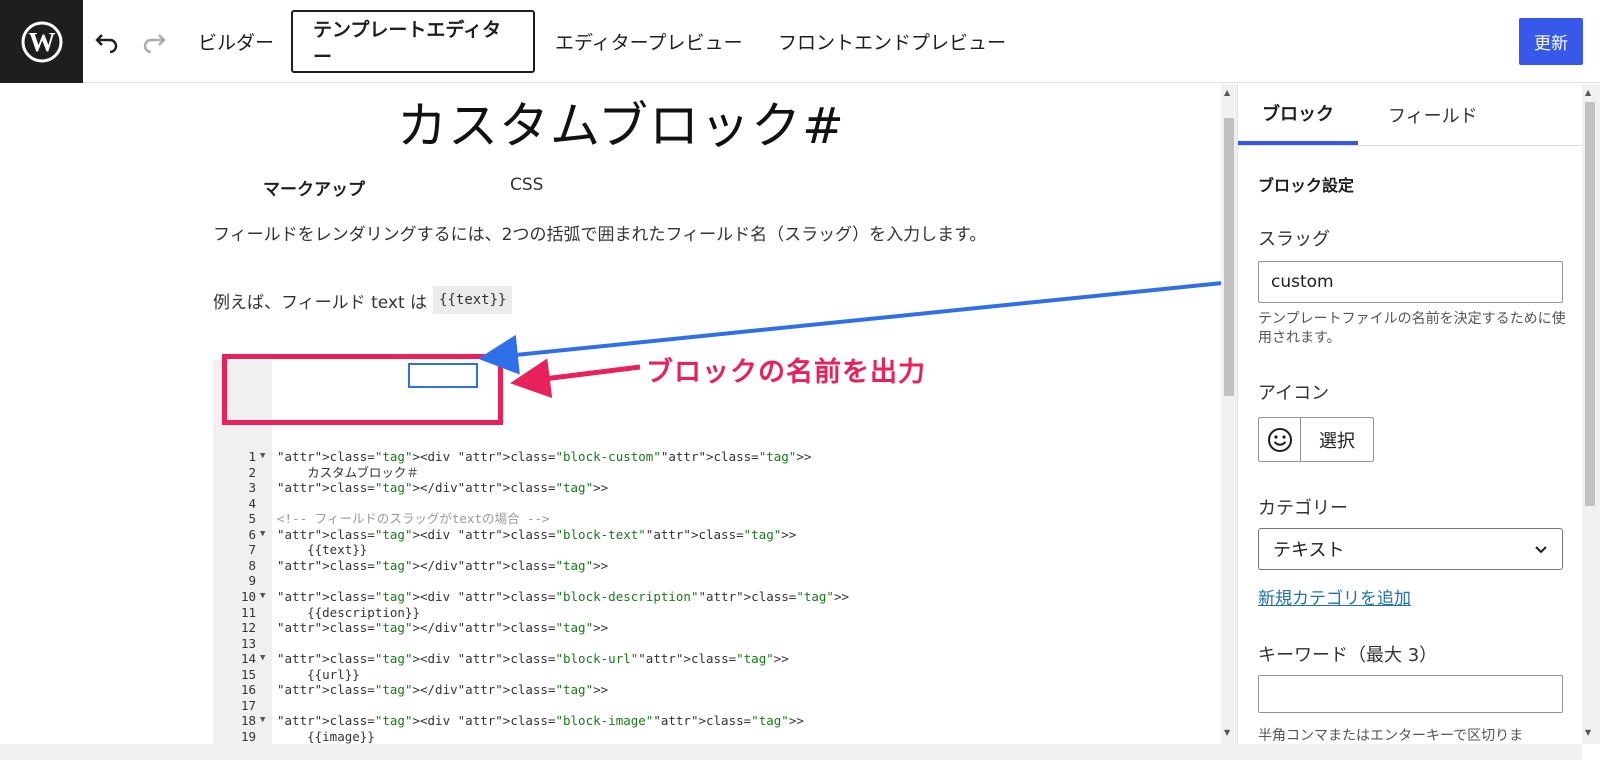 This screenshot has width=1600, height=760. What do you see at coordinates (322, 550) in the screenshot?
I see `code-text: {{text}}` at bounding box center [322, 550].